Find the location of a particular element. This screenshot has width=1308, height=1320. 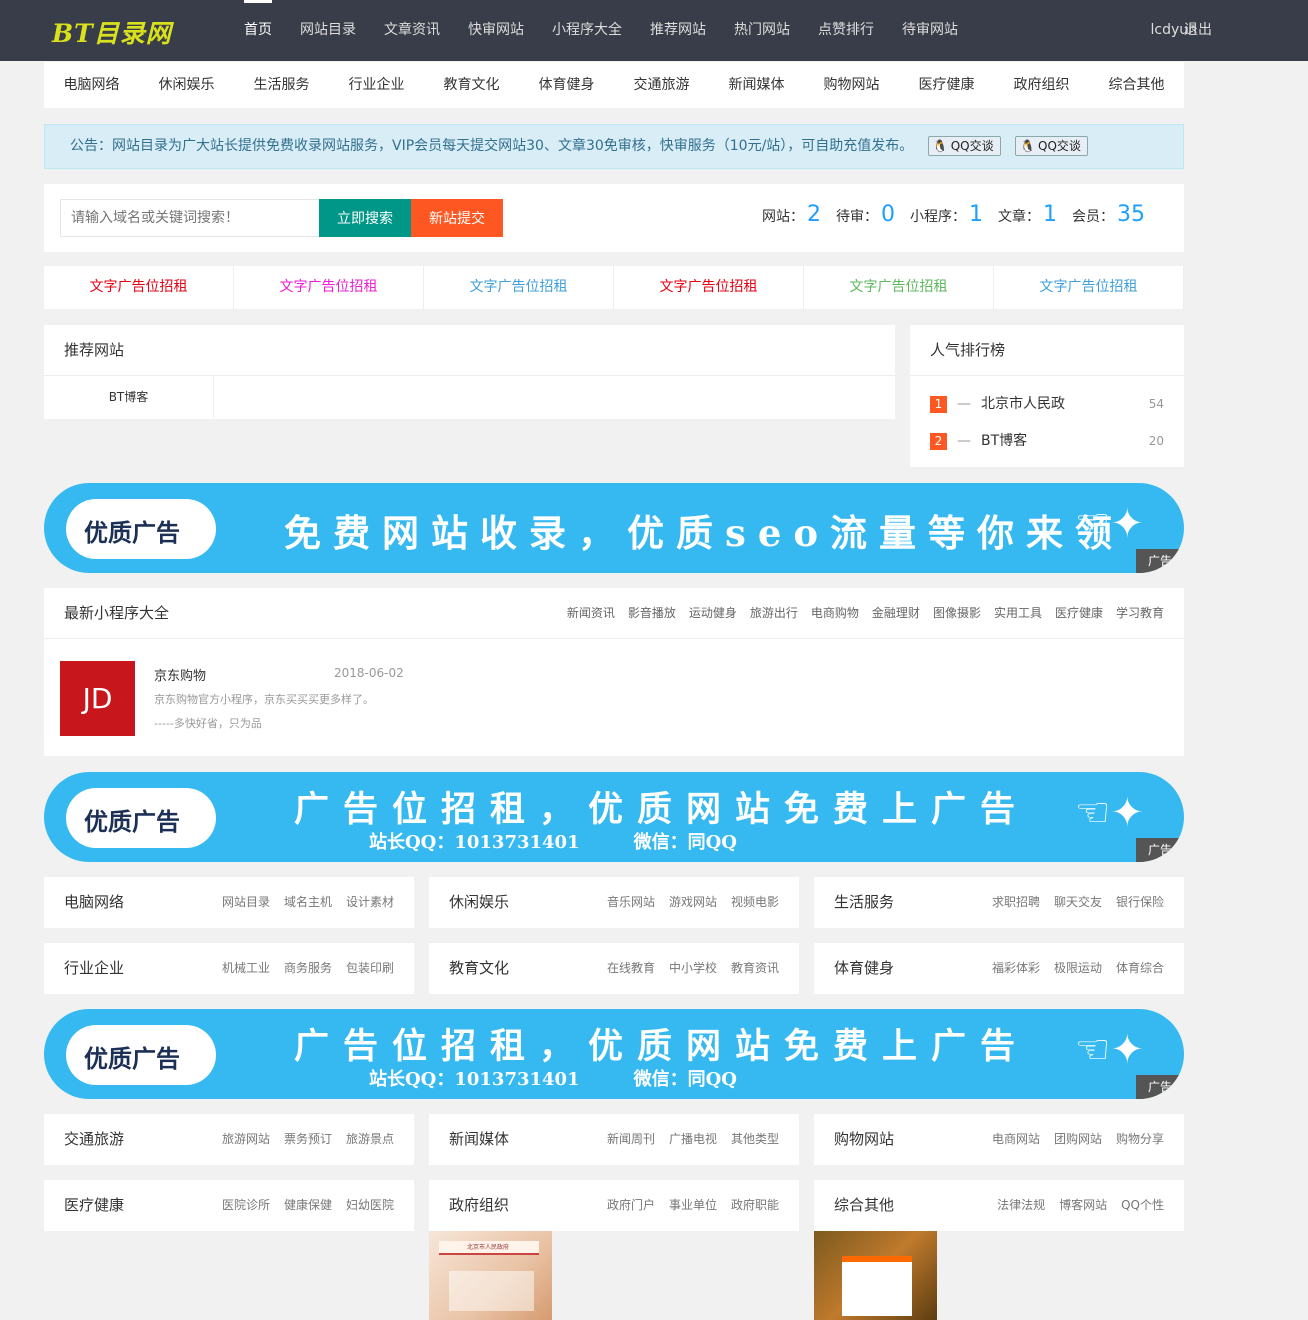

category-link: 政府组织 is located at coordinates (1041, 85).